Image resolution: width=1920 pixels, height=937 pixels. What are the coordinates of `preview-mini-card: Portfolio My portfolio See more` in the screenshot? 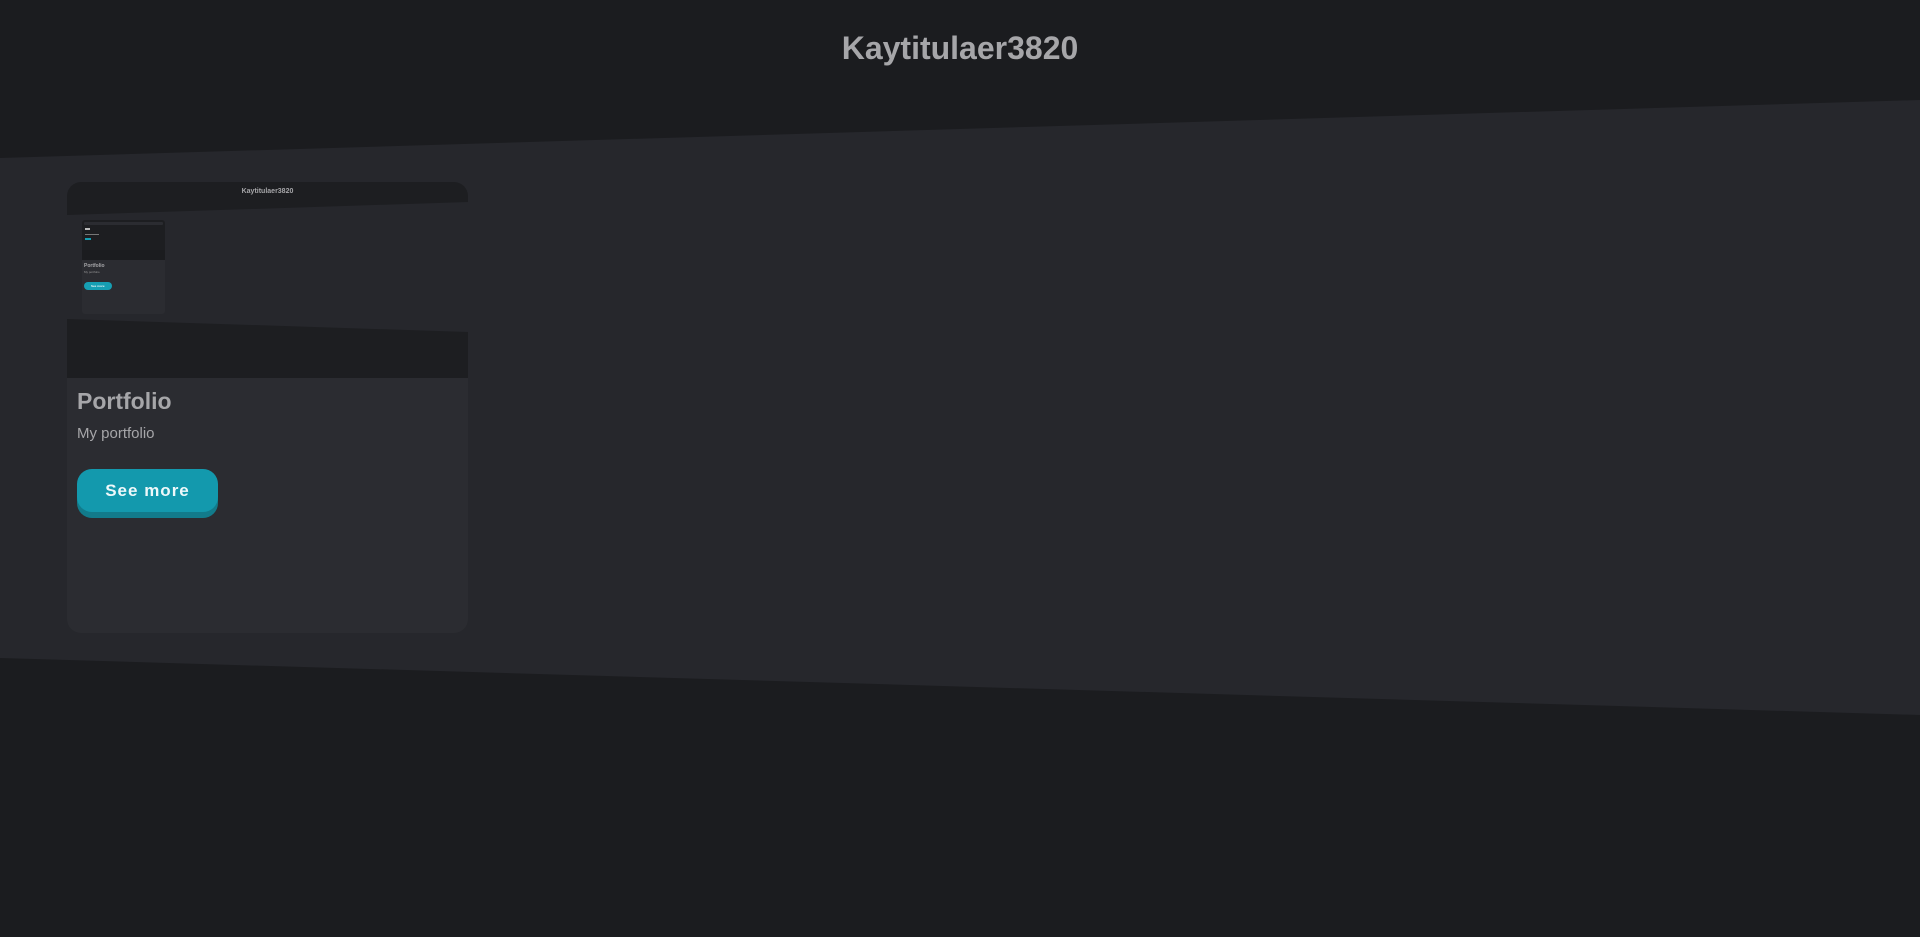 It's located at (123, 267).